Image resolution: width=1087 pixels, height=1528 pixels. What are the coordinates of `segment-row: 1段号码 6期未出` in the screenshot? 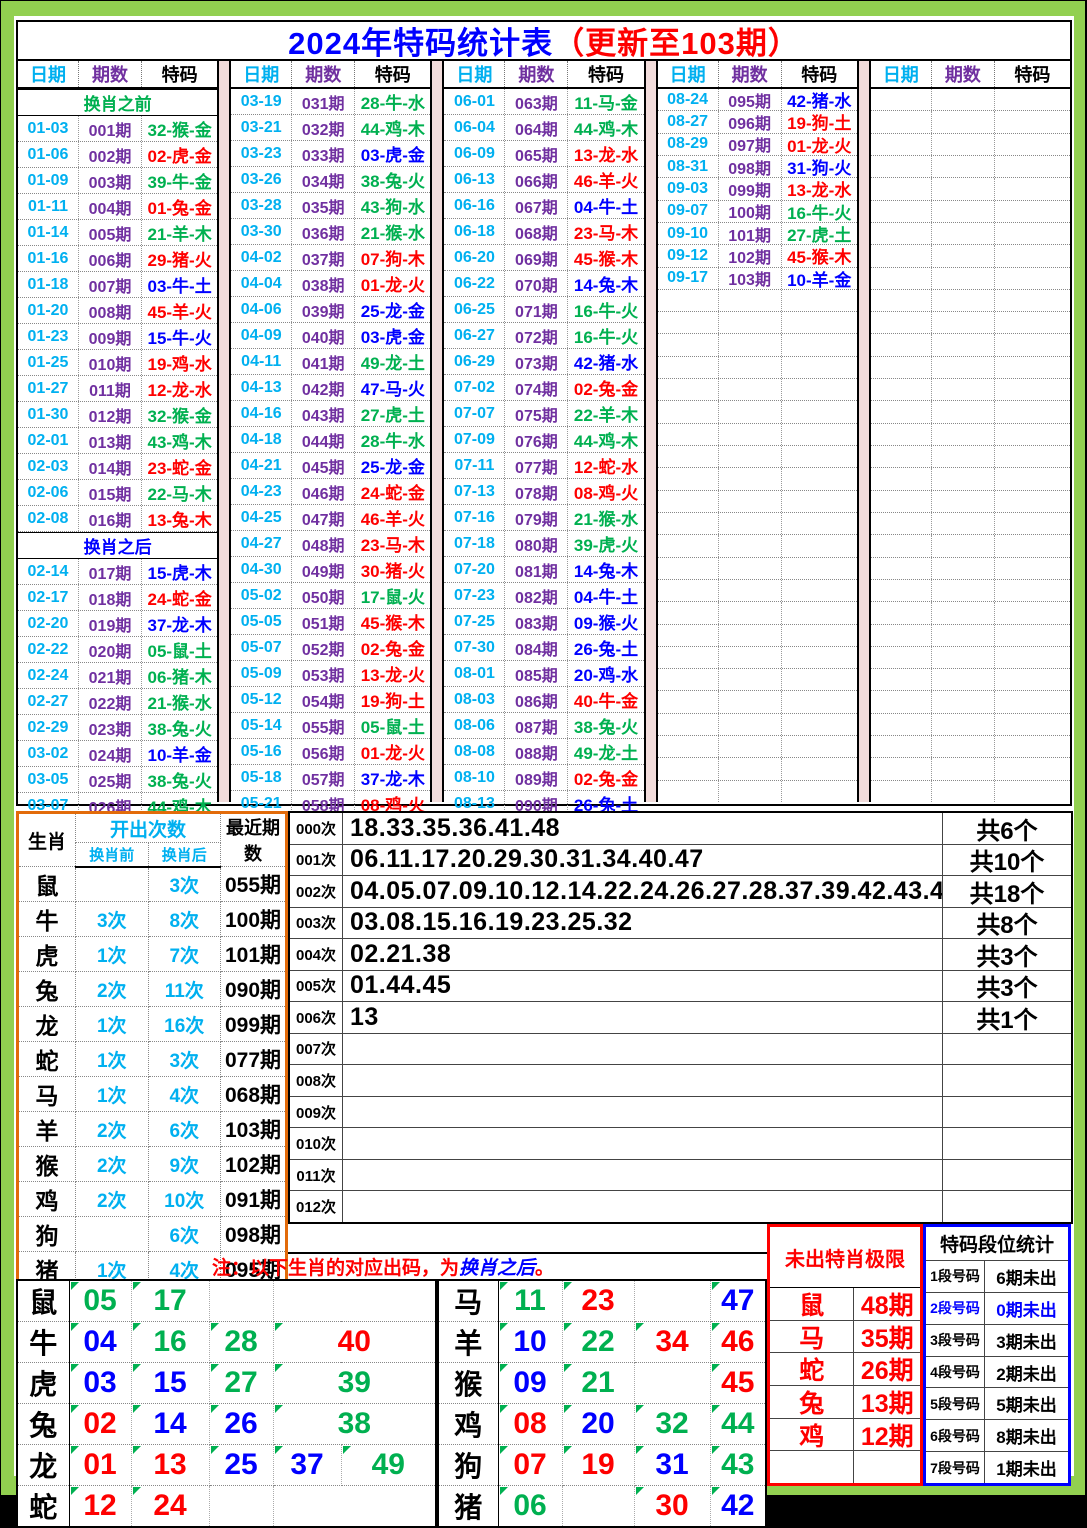 It's located at (997, 1277).